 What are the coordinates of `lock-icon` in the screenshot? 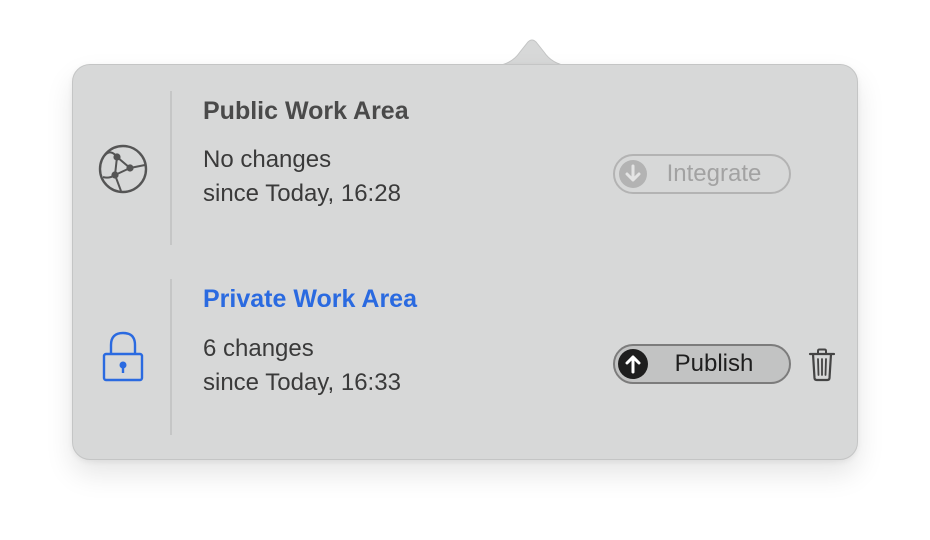 It's located at (123, 357).